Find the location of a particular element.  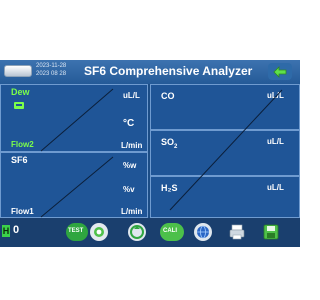

co-unit: uL/L is located at coordinates (275, 95).